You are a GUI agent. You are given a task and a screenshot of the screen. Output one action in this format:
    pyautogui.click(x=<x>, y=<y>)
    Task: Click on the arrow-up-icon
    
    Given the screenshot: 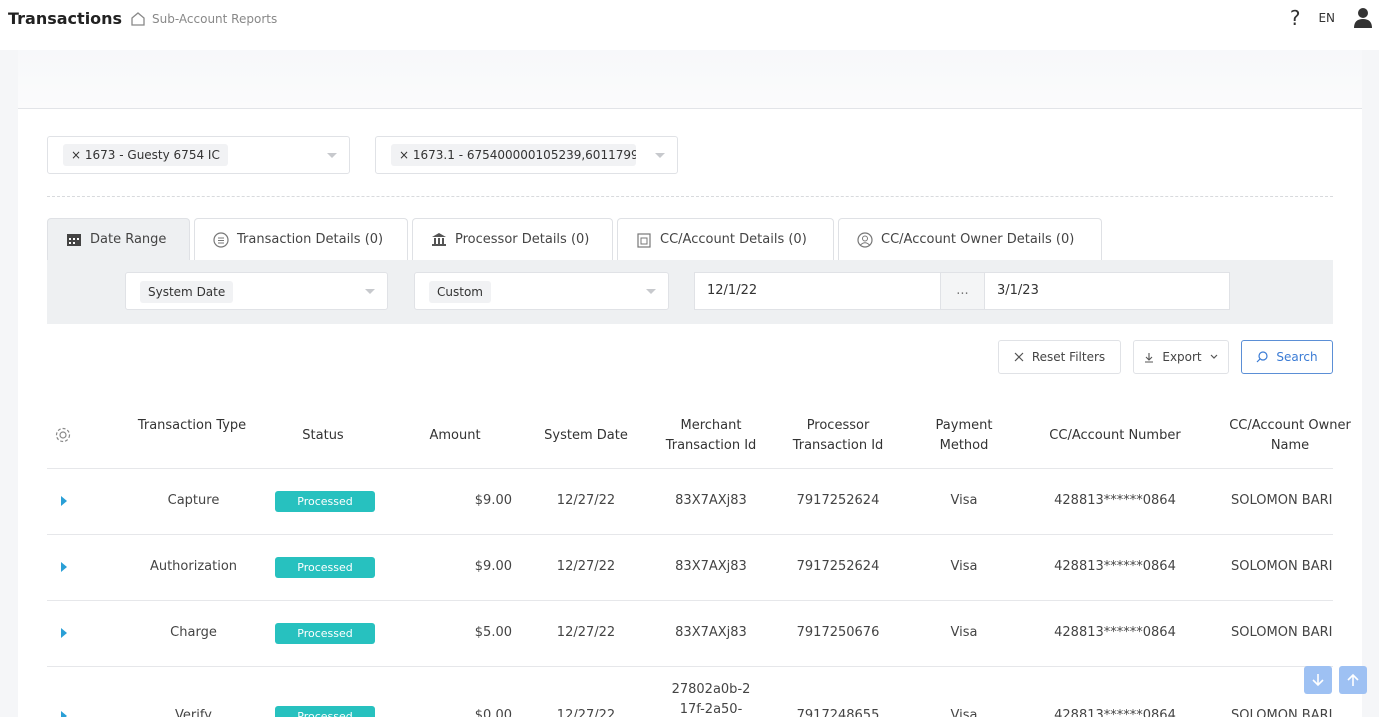 What is the action you would take?
    pyautogui.click(x=1353, y=679)
    